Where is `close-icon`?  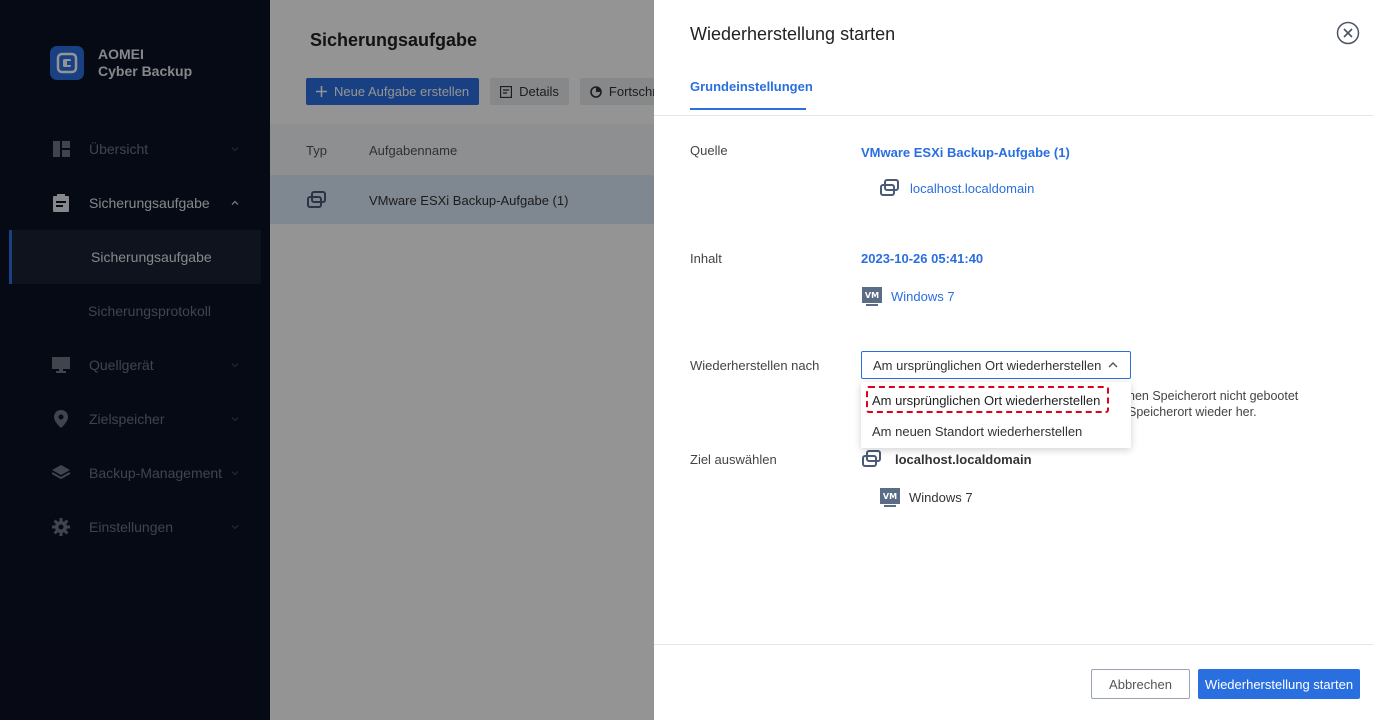
close-icon is located at coordinates (1348, 33).